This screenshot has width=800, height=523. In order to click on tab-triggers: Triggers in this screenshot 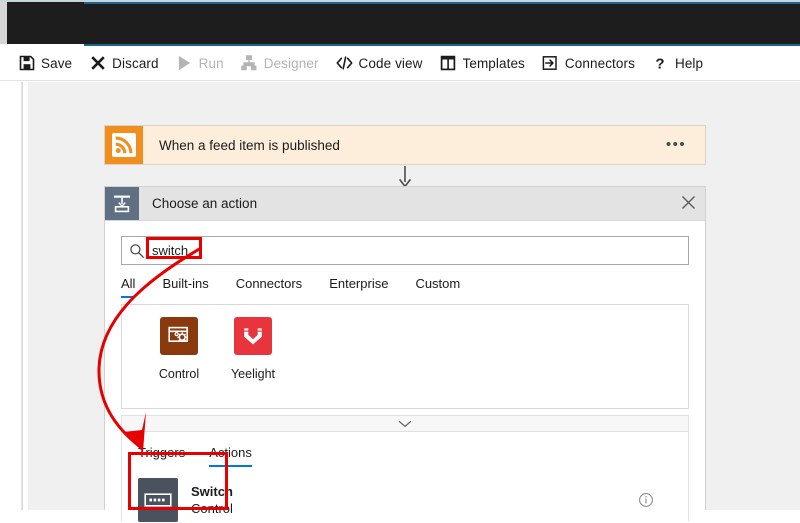, I will do `click(161, 456)`.